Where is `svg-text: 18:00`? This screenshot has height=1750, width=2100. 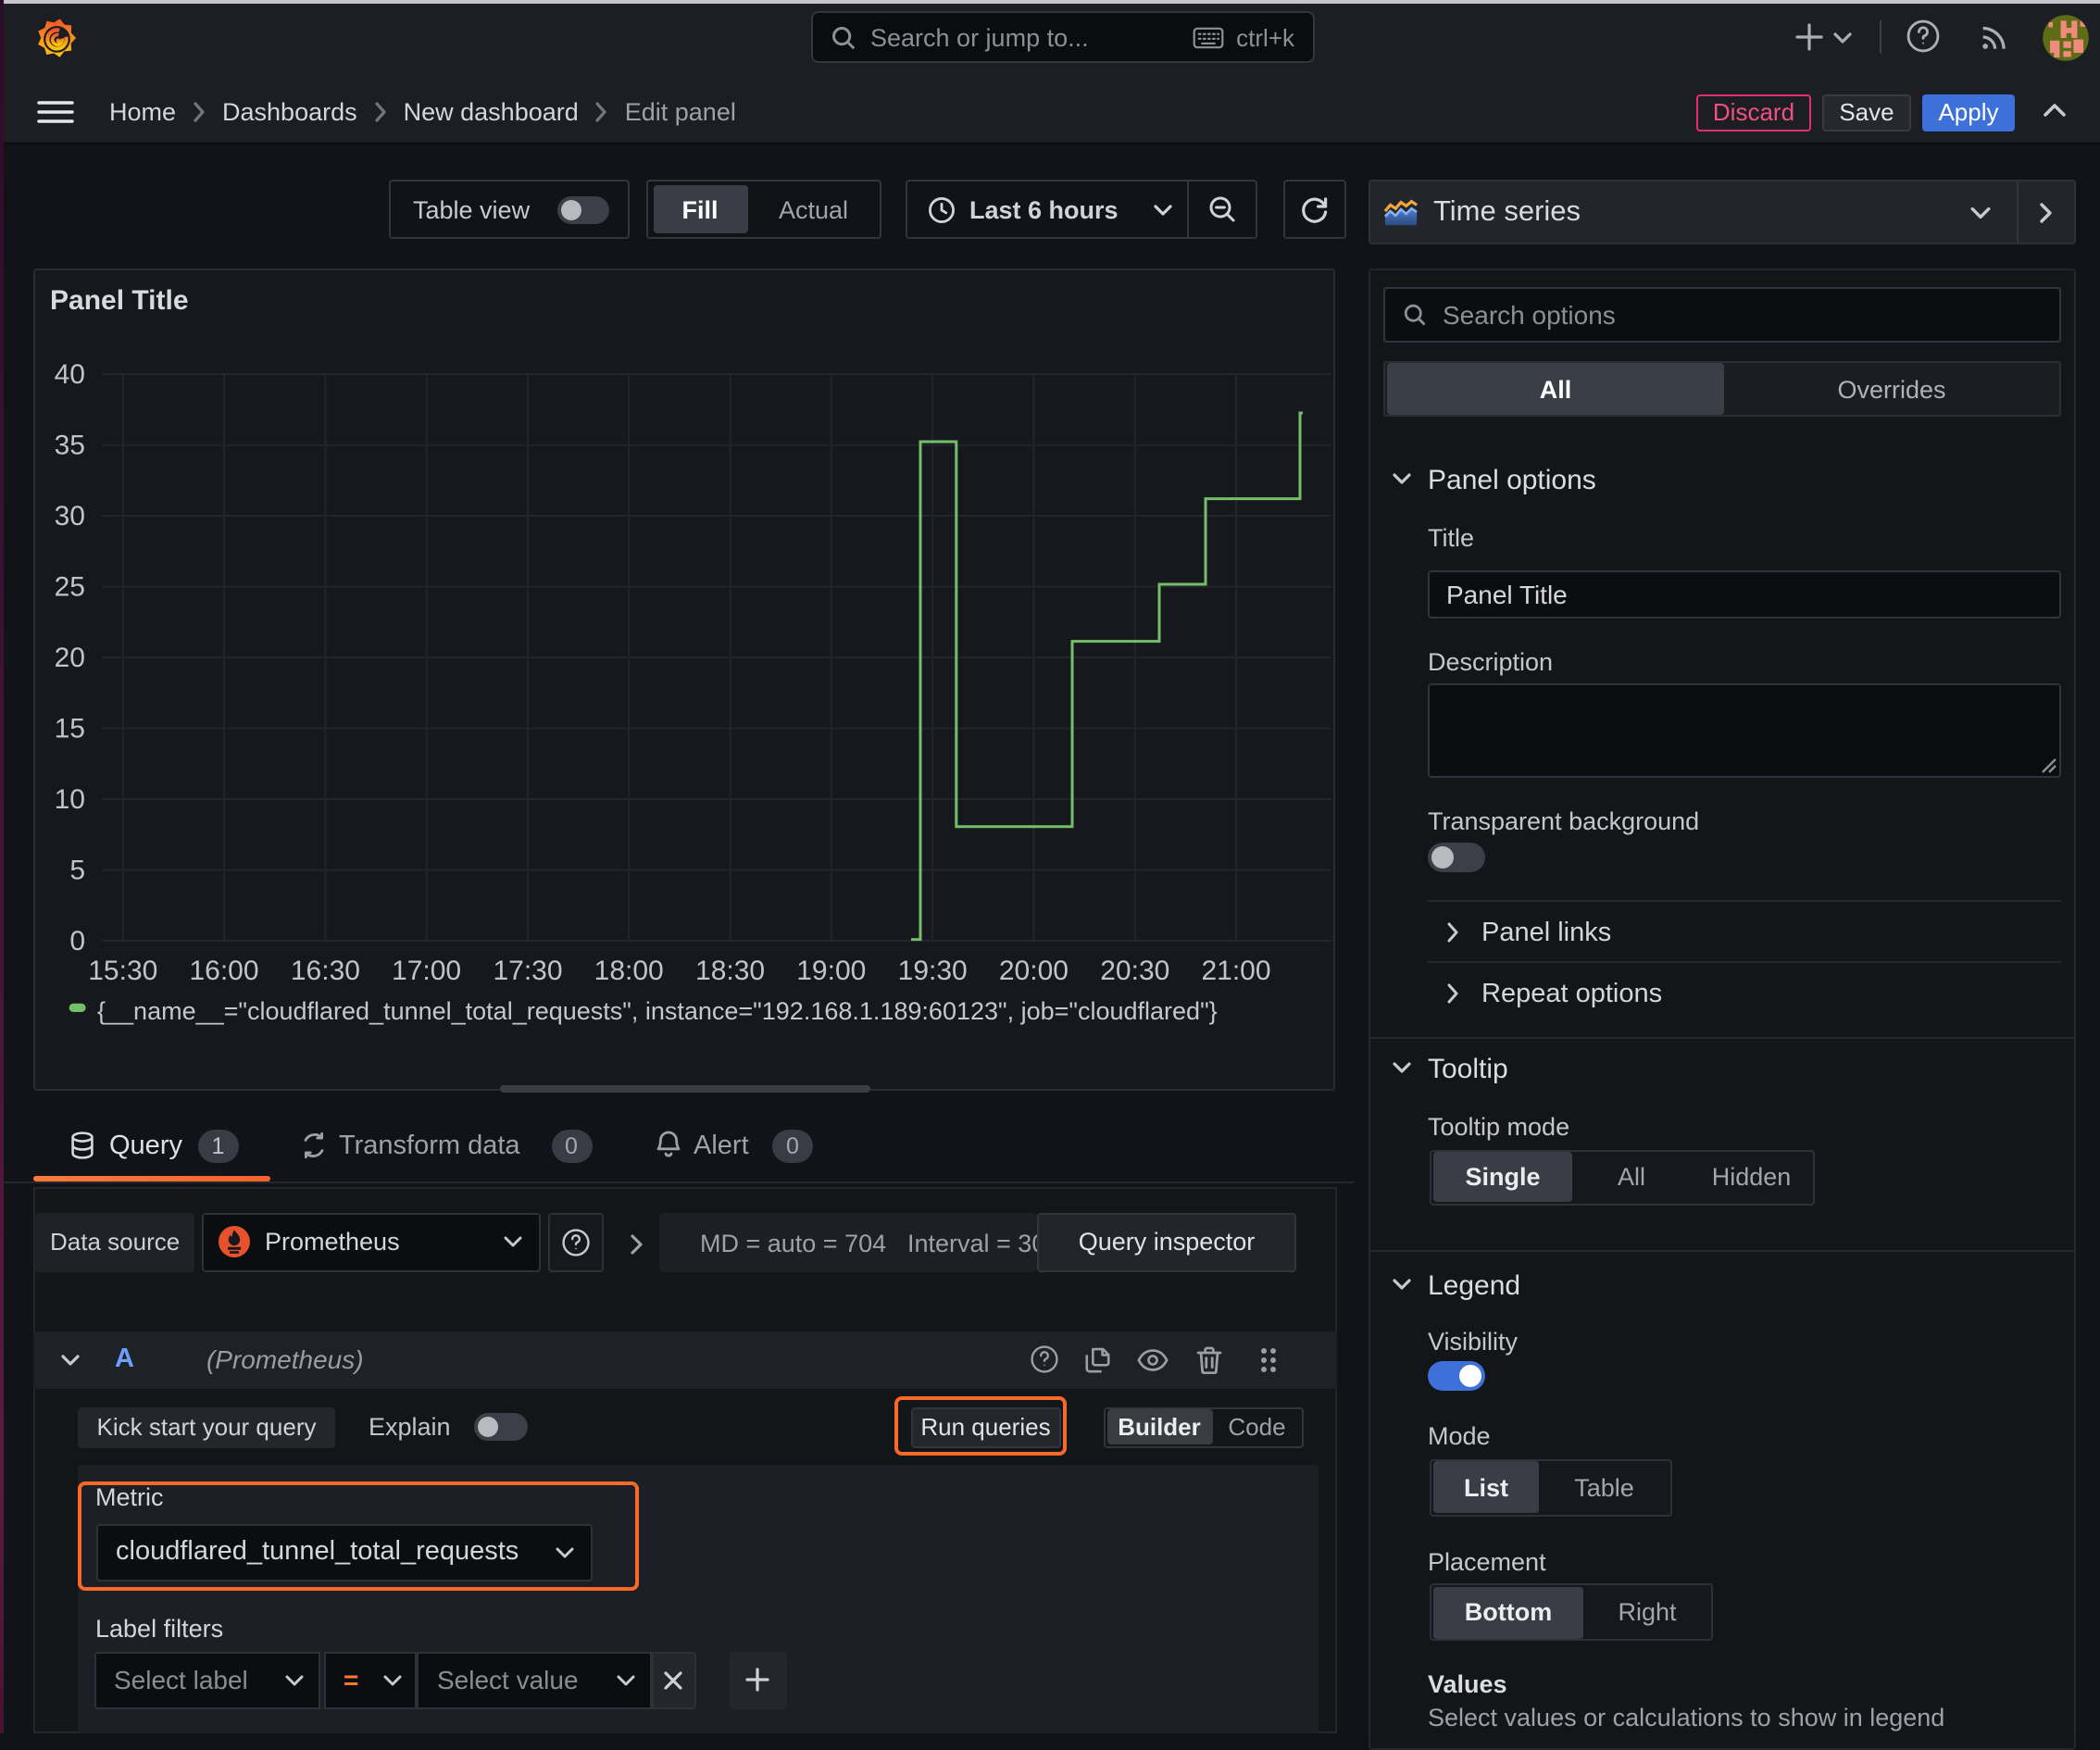 svg-text: 18:00 is located at coordinates (629, 971).